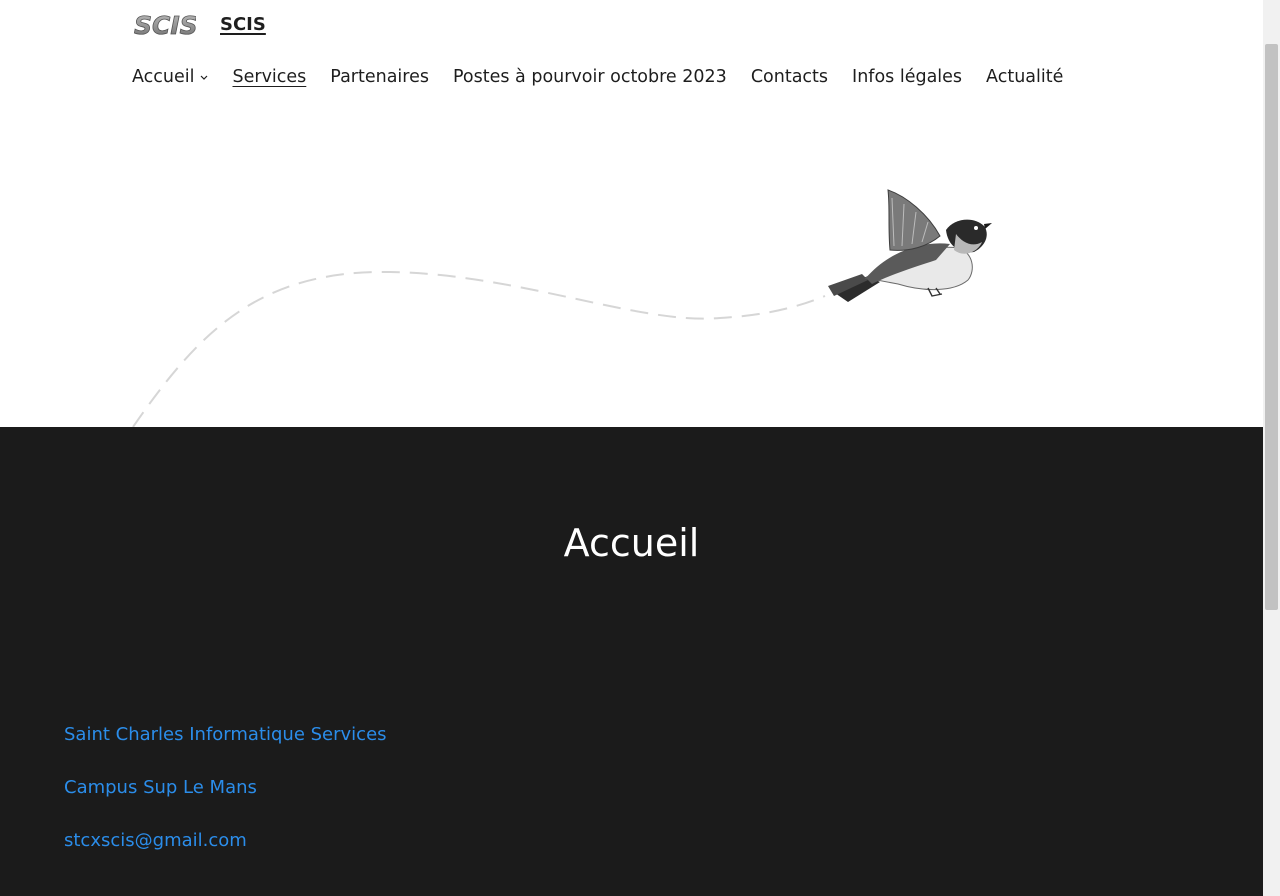 This screenshot has height=896, width=1280. I want to click on footer-title: Accueil, so click(631, 543).